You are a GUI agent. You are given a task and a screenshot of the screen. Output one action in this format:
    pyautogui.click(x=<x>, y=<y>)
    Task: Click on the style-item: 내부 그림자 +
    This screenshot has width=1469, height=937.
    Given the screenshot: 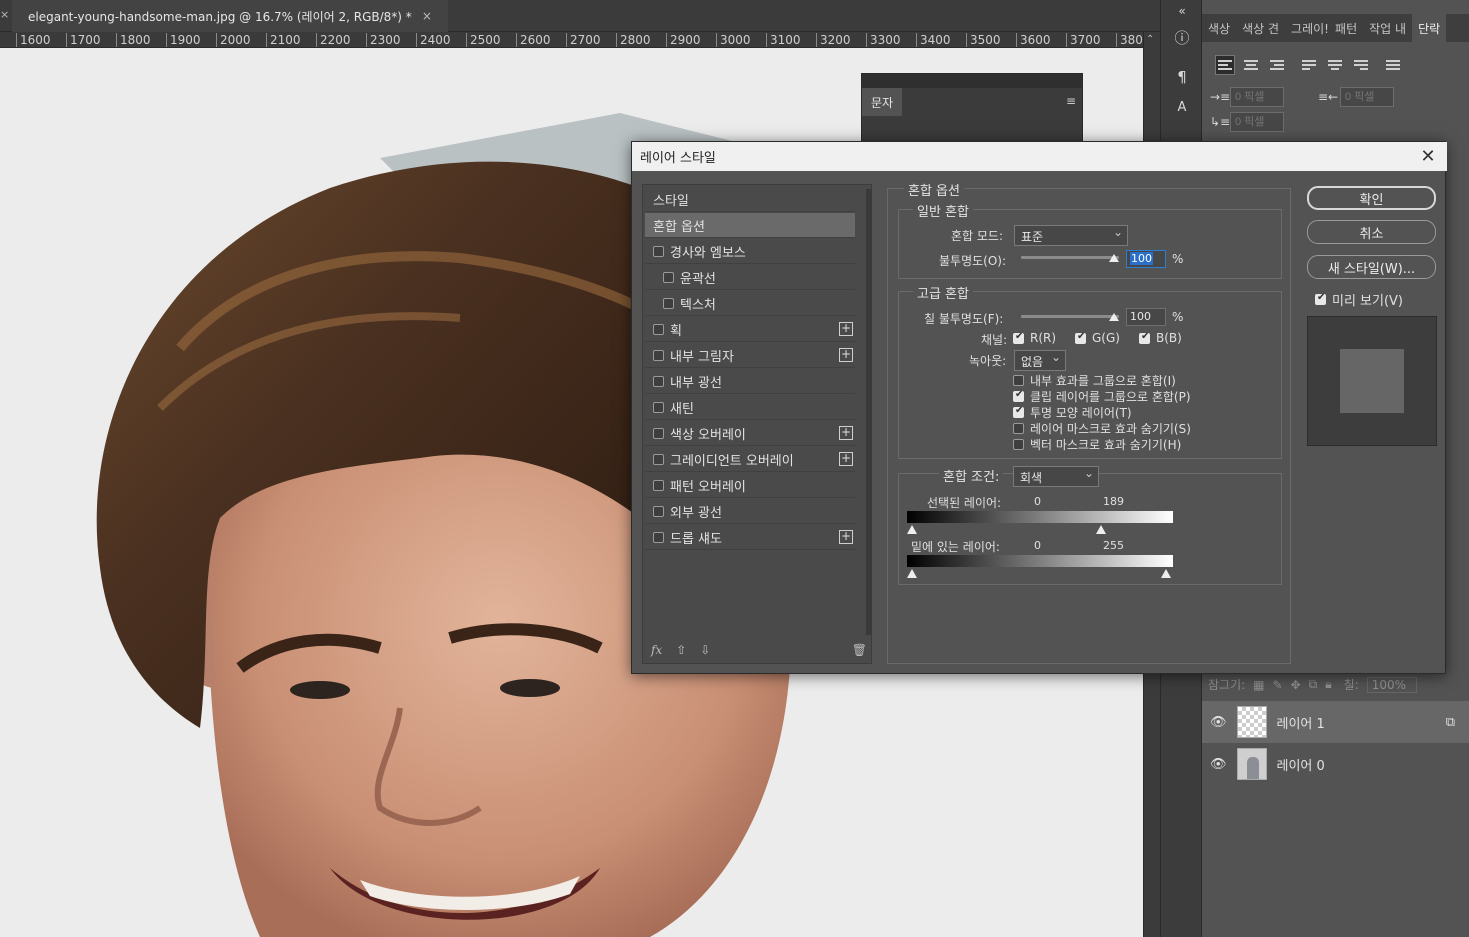 What is the action you would take?
    pyautogui.click(x=750, y=355)
    